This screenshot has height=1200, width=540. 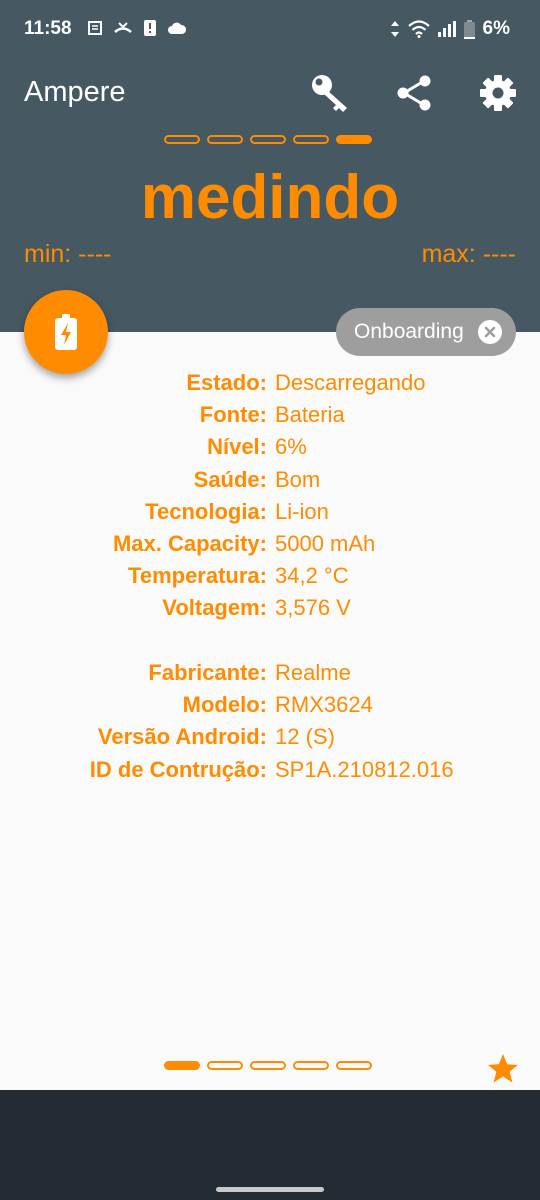 I want to click on info-label: Modelo:, so click(x=224, y=704).